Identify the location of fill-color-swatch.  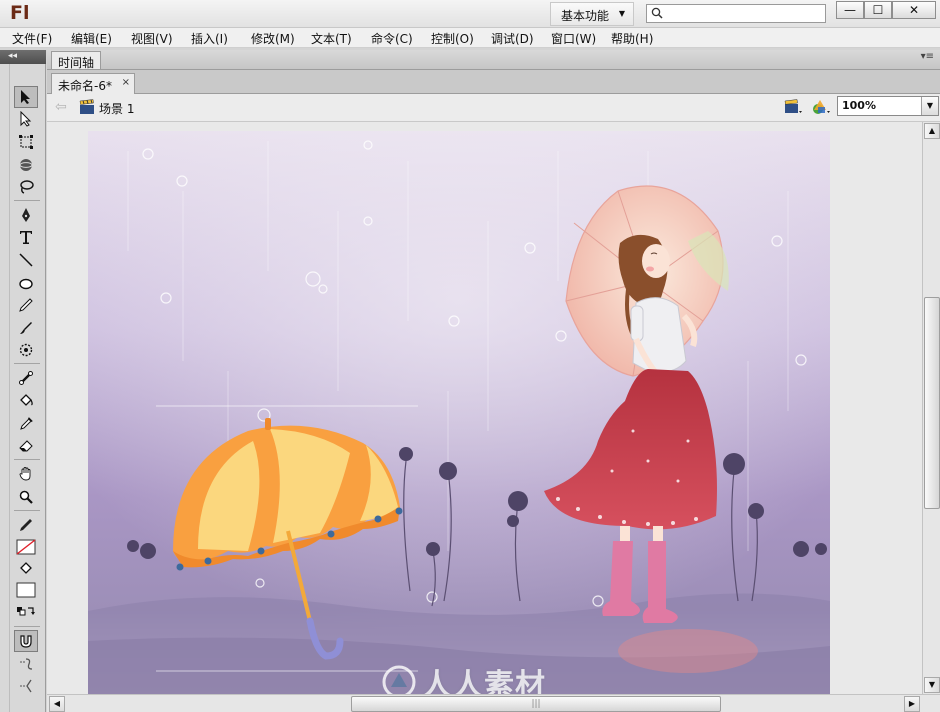
(26, 590).